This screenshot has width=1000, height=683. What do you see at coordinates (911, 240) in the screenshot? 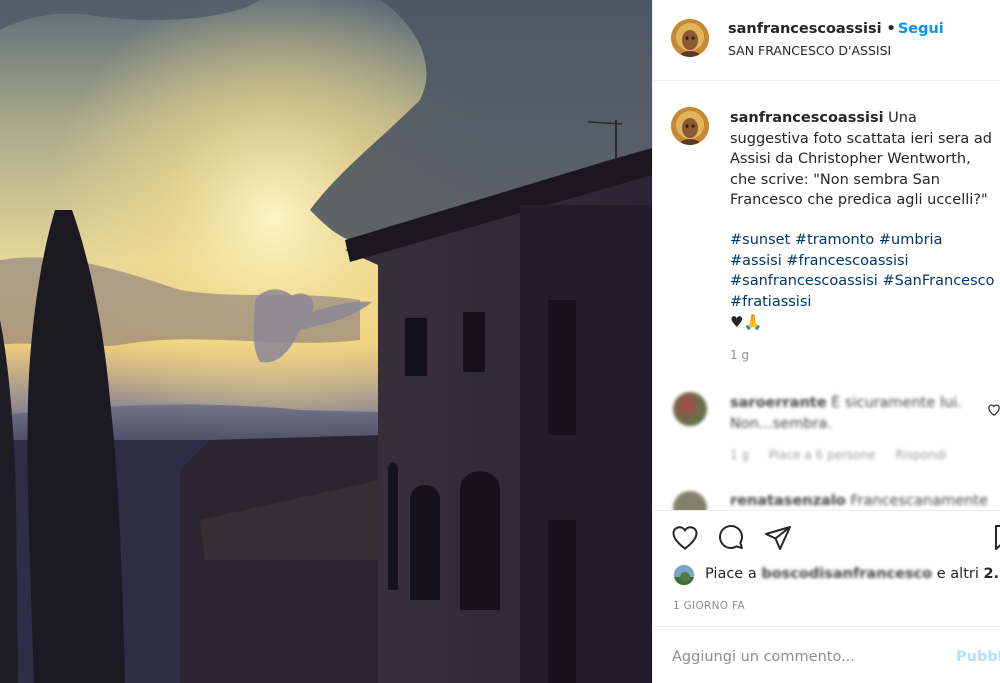
I see `hashtag-link: #umbria` at bounding box center [911, 240].